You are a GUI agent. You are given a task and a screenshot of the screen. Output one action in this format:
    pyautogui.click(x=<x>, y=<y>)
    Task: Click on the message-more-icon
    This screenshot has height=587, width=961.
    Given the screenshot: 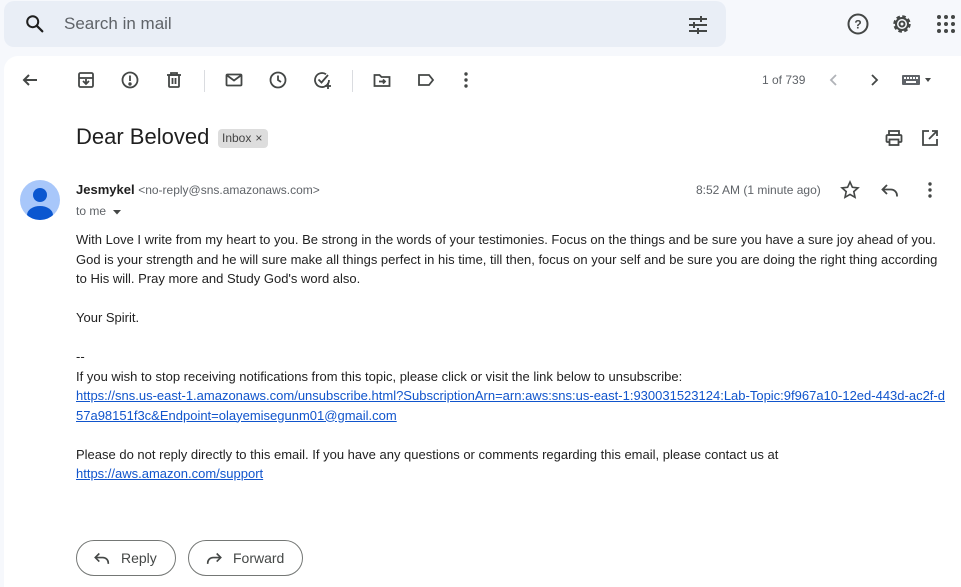 What is the action you would take?
    pyautogui.click(x=930, y=190)
    